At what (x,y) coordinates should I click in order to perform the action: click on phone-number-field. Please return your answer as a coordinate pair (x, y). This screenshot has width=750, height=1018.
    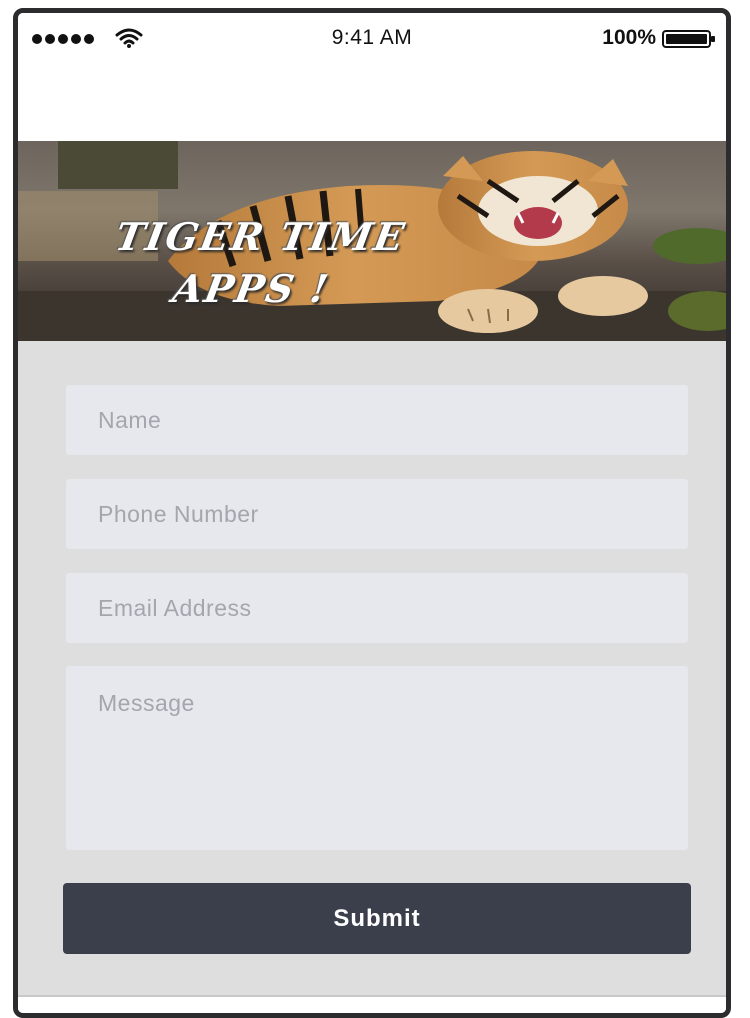
    Looking at the image, I should click on (377, 514).